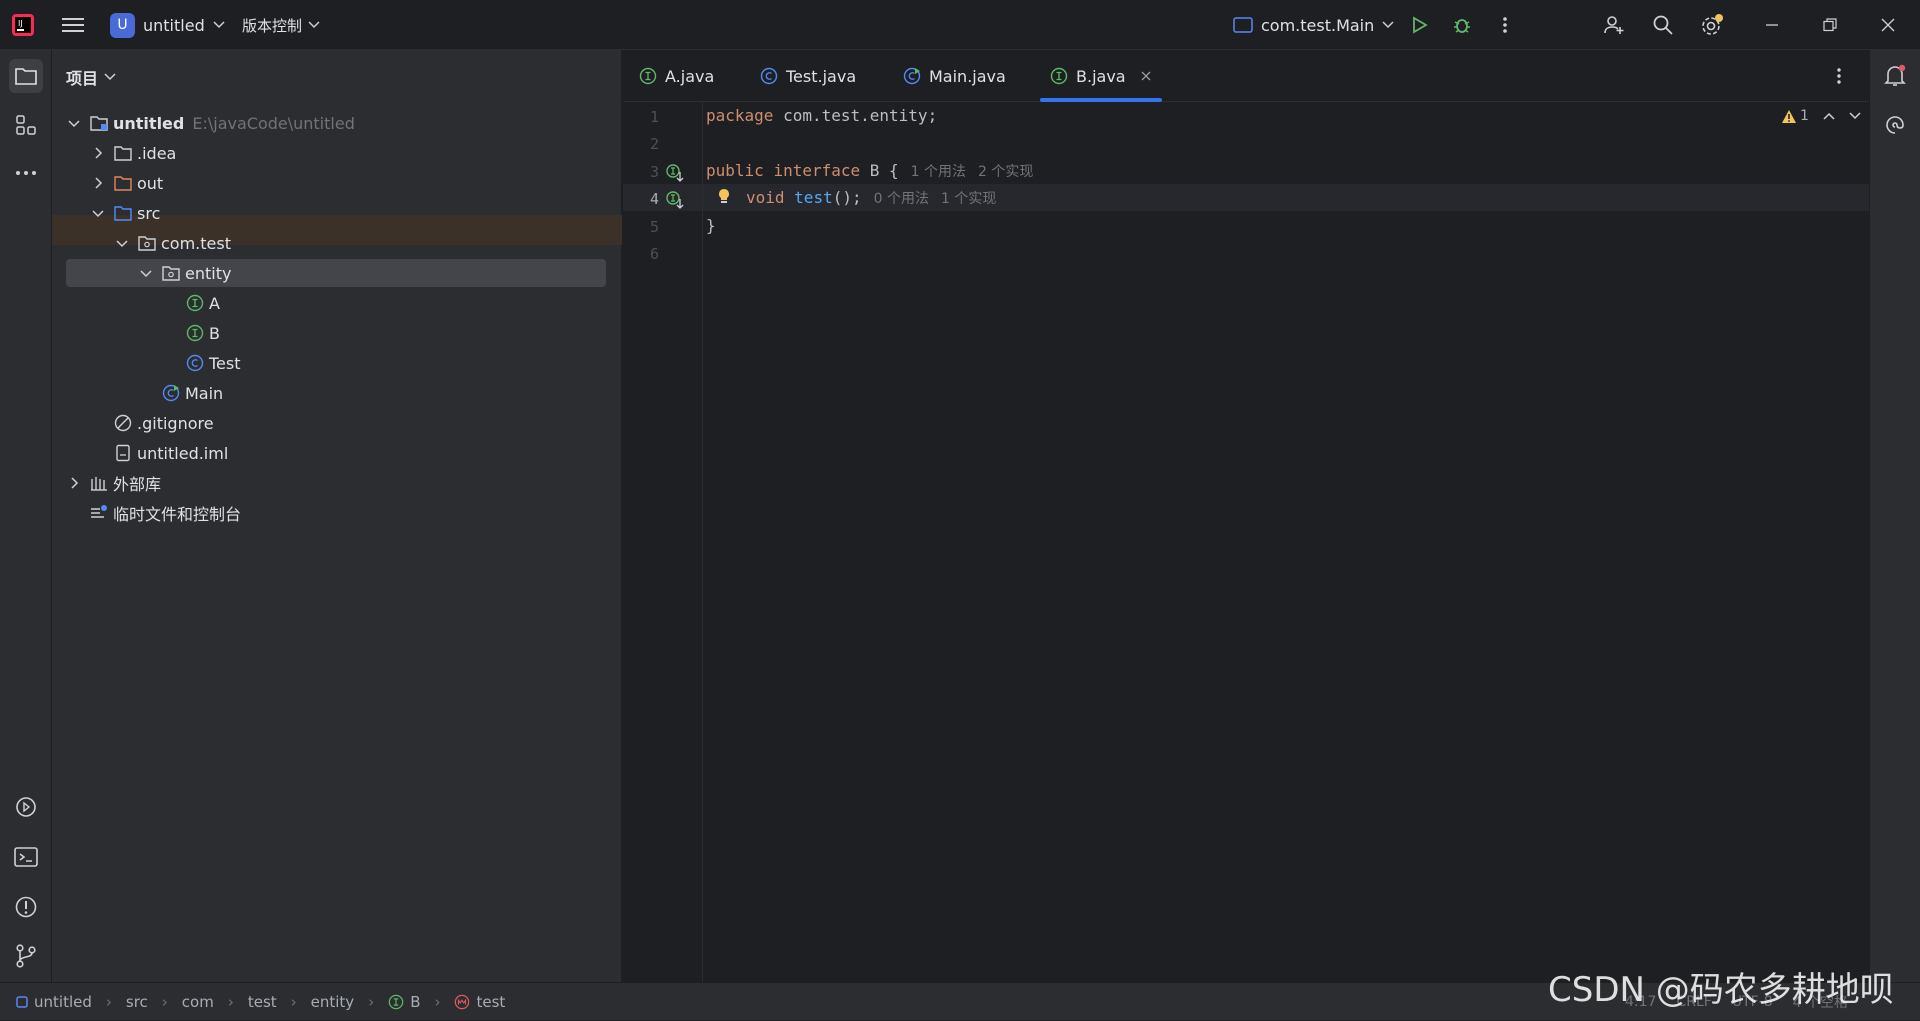 The image size is (1920, 1021). Describe the element at coordinates (26, 125) in the screenshot. I see `structure-tool-button` at that location.